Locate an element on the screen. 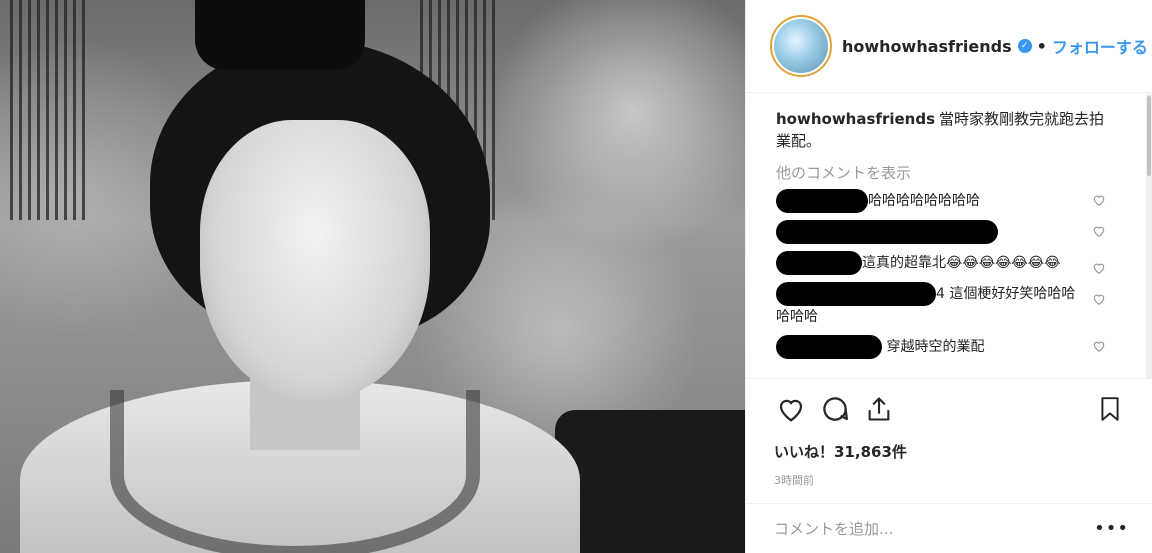  comment-row is located at coordinates (961, 232).